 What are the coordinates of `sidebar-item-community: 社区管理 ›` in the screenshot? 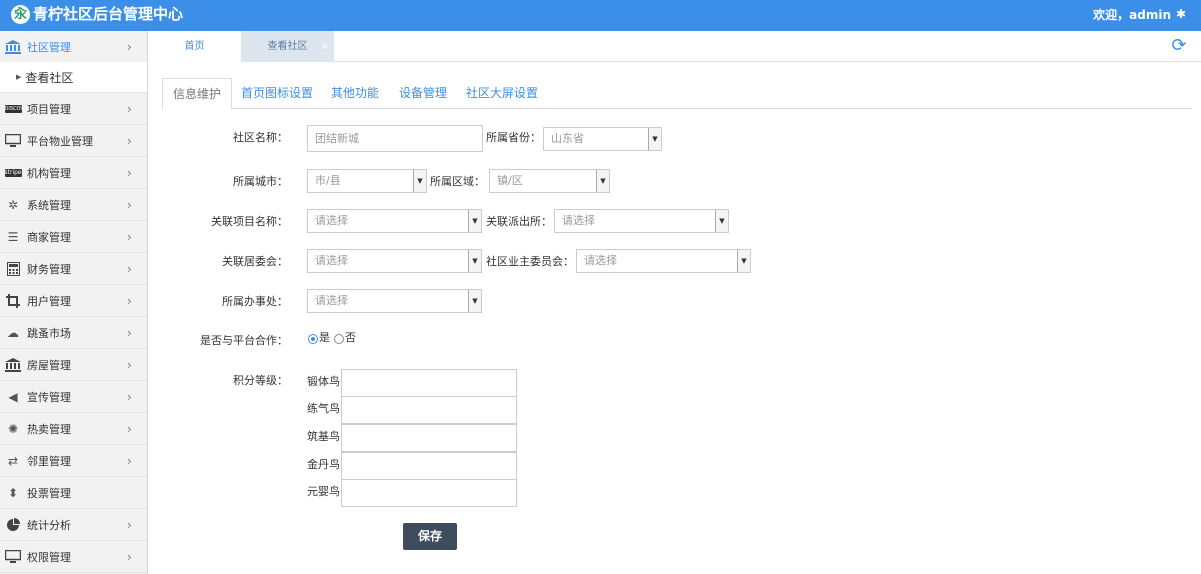 It's located at (73, 47).